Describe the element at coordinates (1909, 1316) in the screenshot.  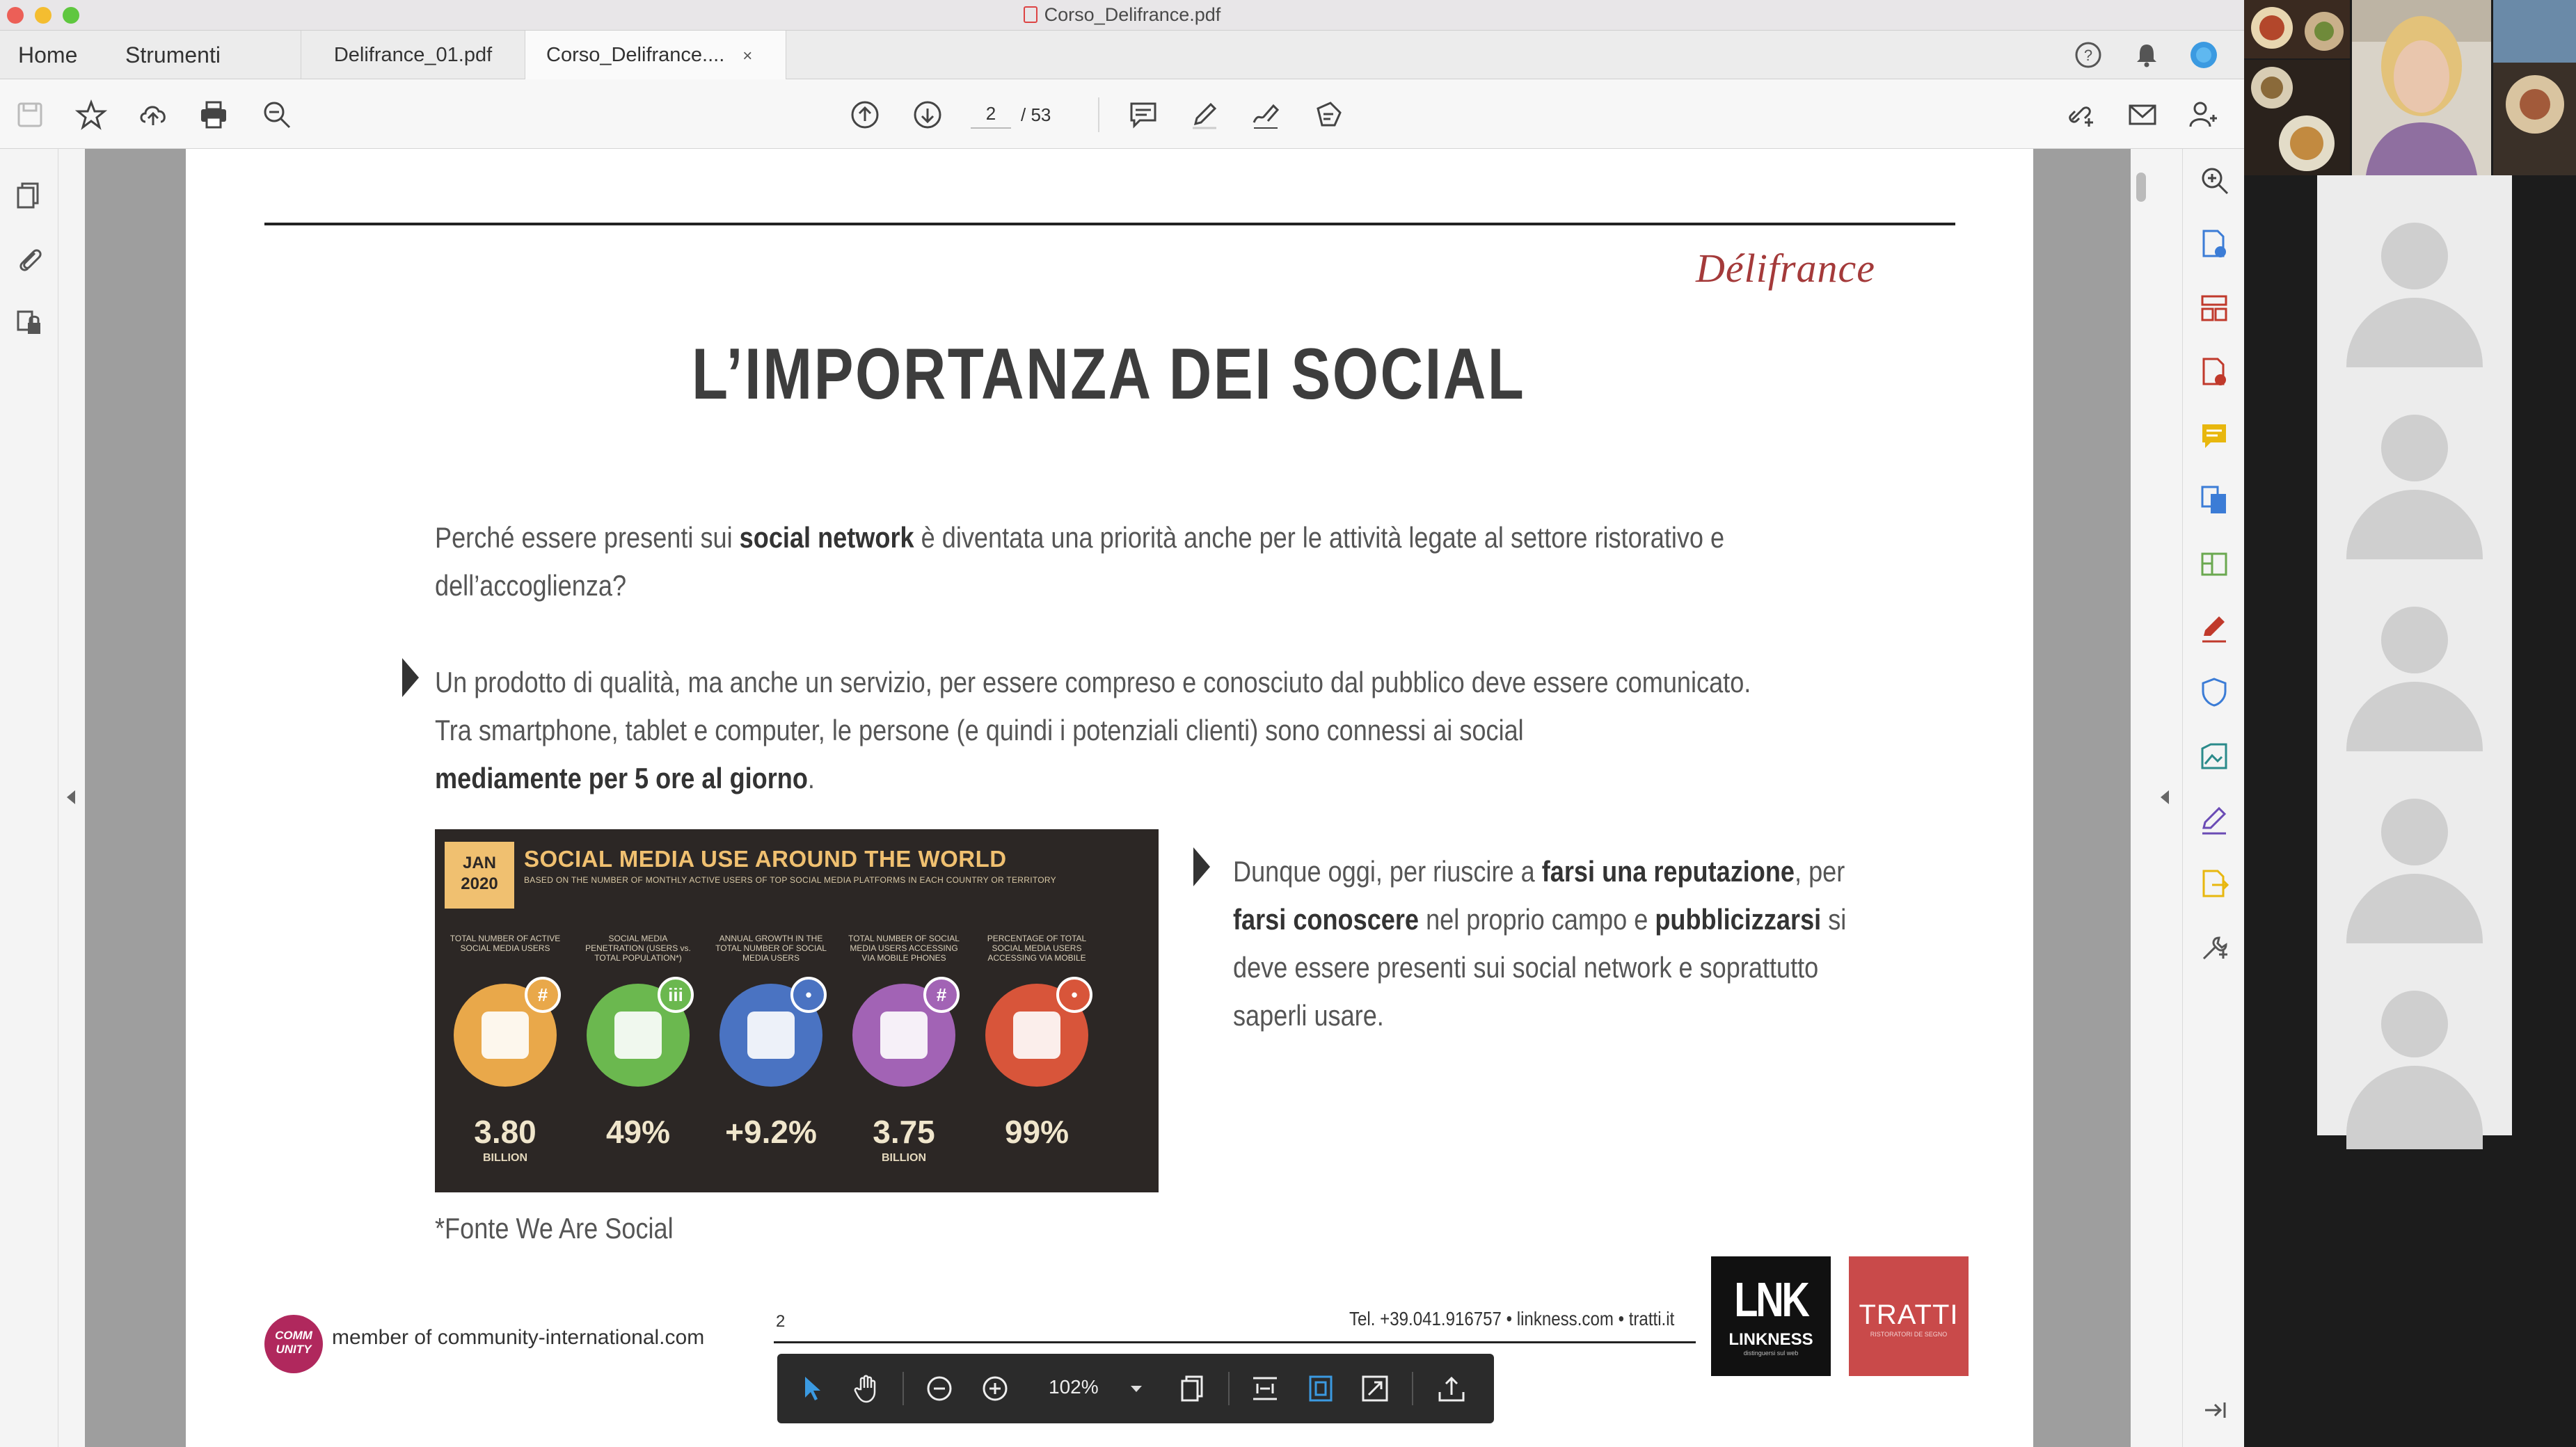
I see `tratti-logo: TRATTI RISTORATORI DE SEGNO` at that location.